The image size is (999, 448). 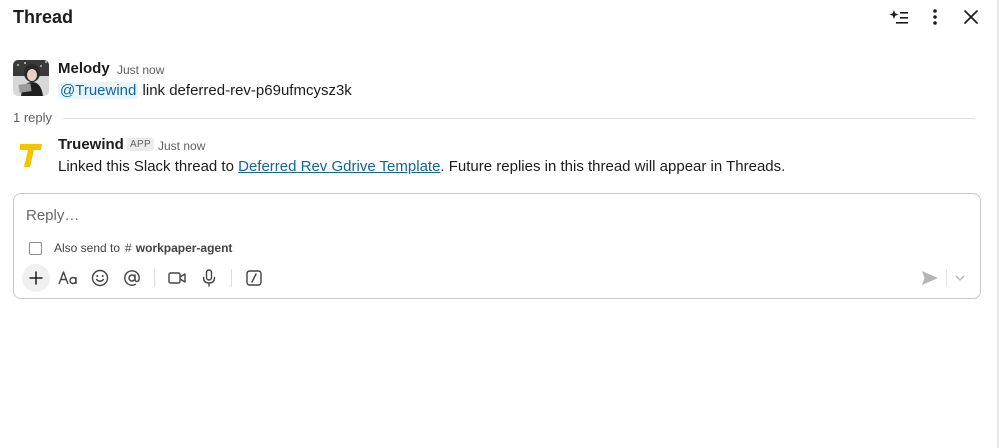 I want to click on formatting-icon, so click(x=67, y=278).